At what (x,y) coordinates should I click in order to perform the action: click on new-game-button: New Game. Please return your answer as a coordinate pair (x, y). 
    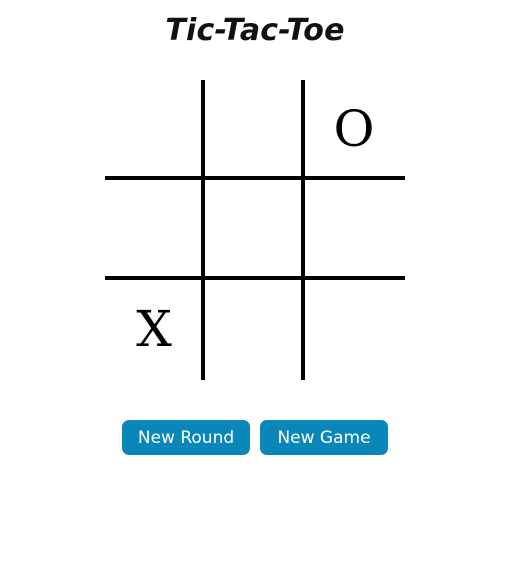
    Looking at the image, I should click on (324, 437).